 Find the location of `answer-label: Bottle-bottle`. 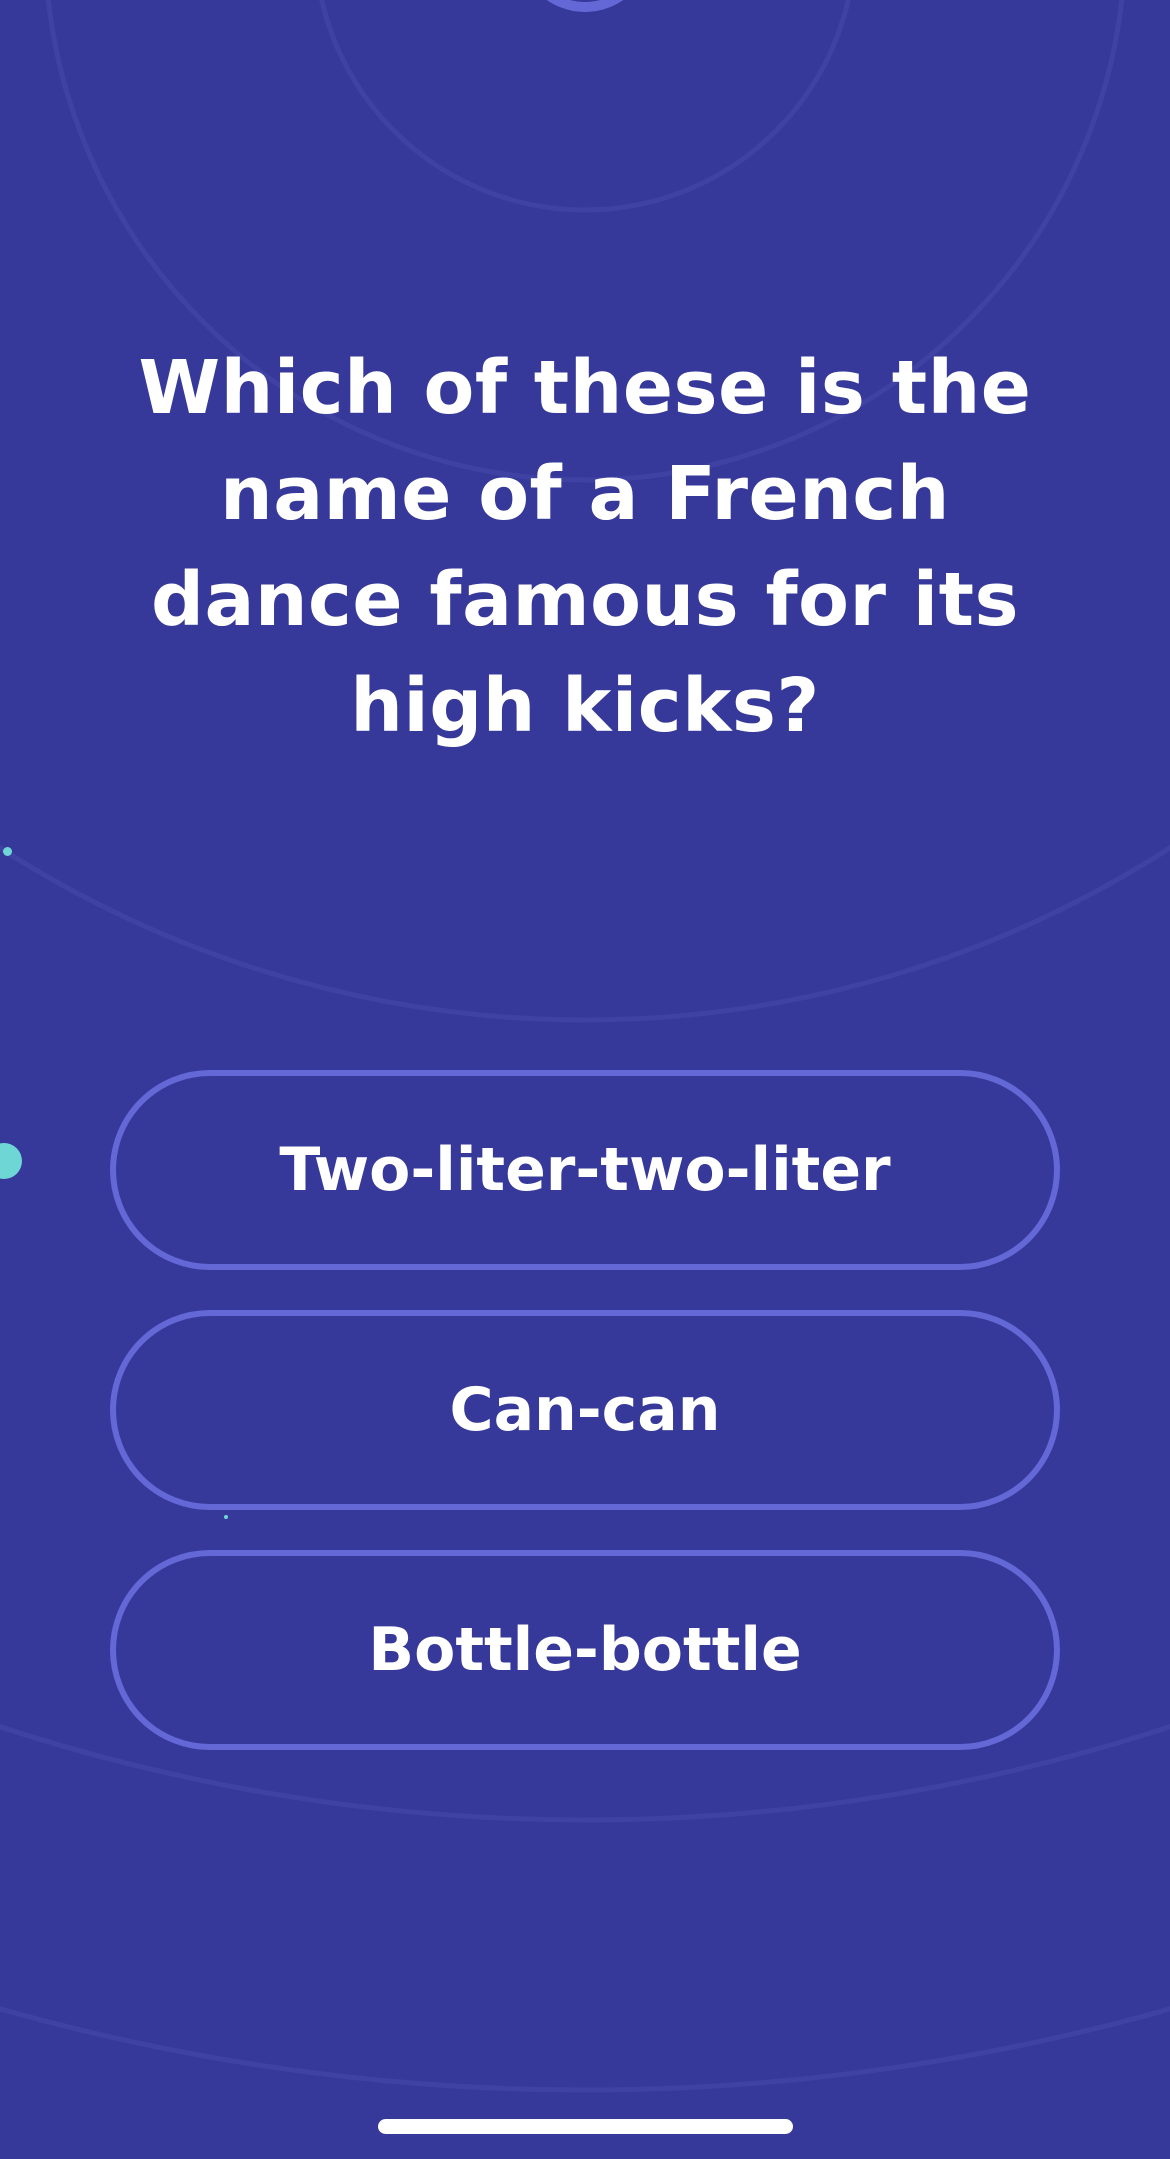

answer-label: Bottle-bottle is located at coordinates (585, 1650).